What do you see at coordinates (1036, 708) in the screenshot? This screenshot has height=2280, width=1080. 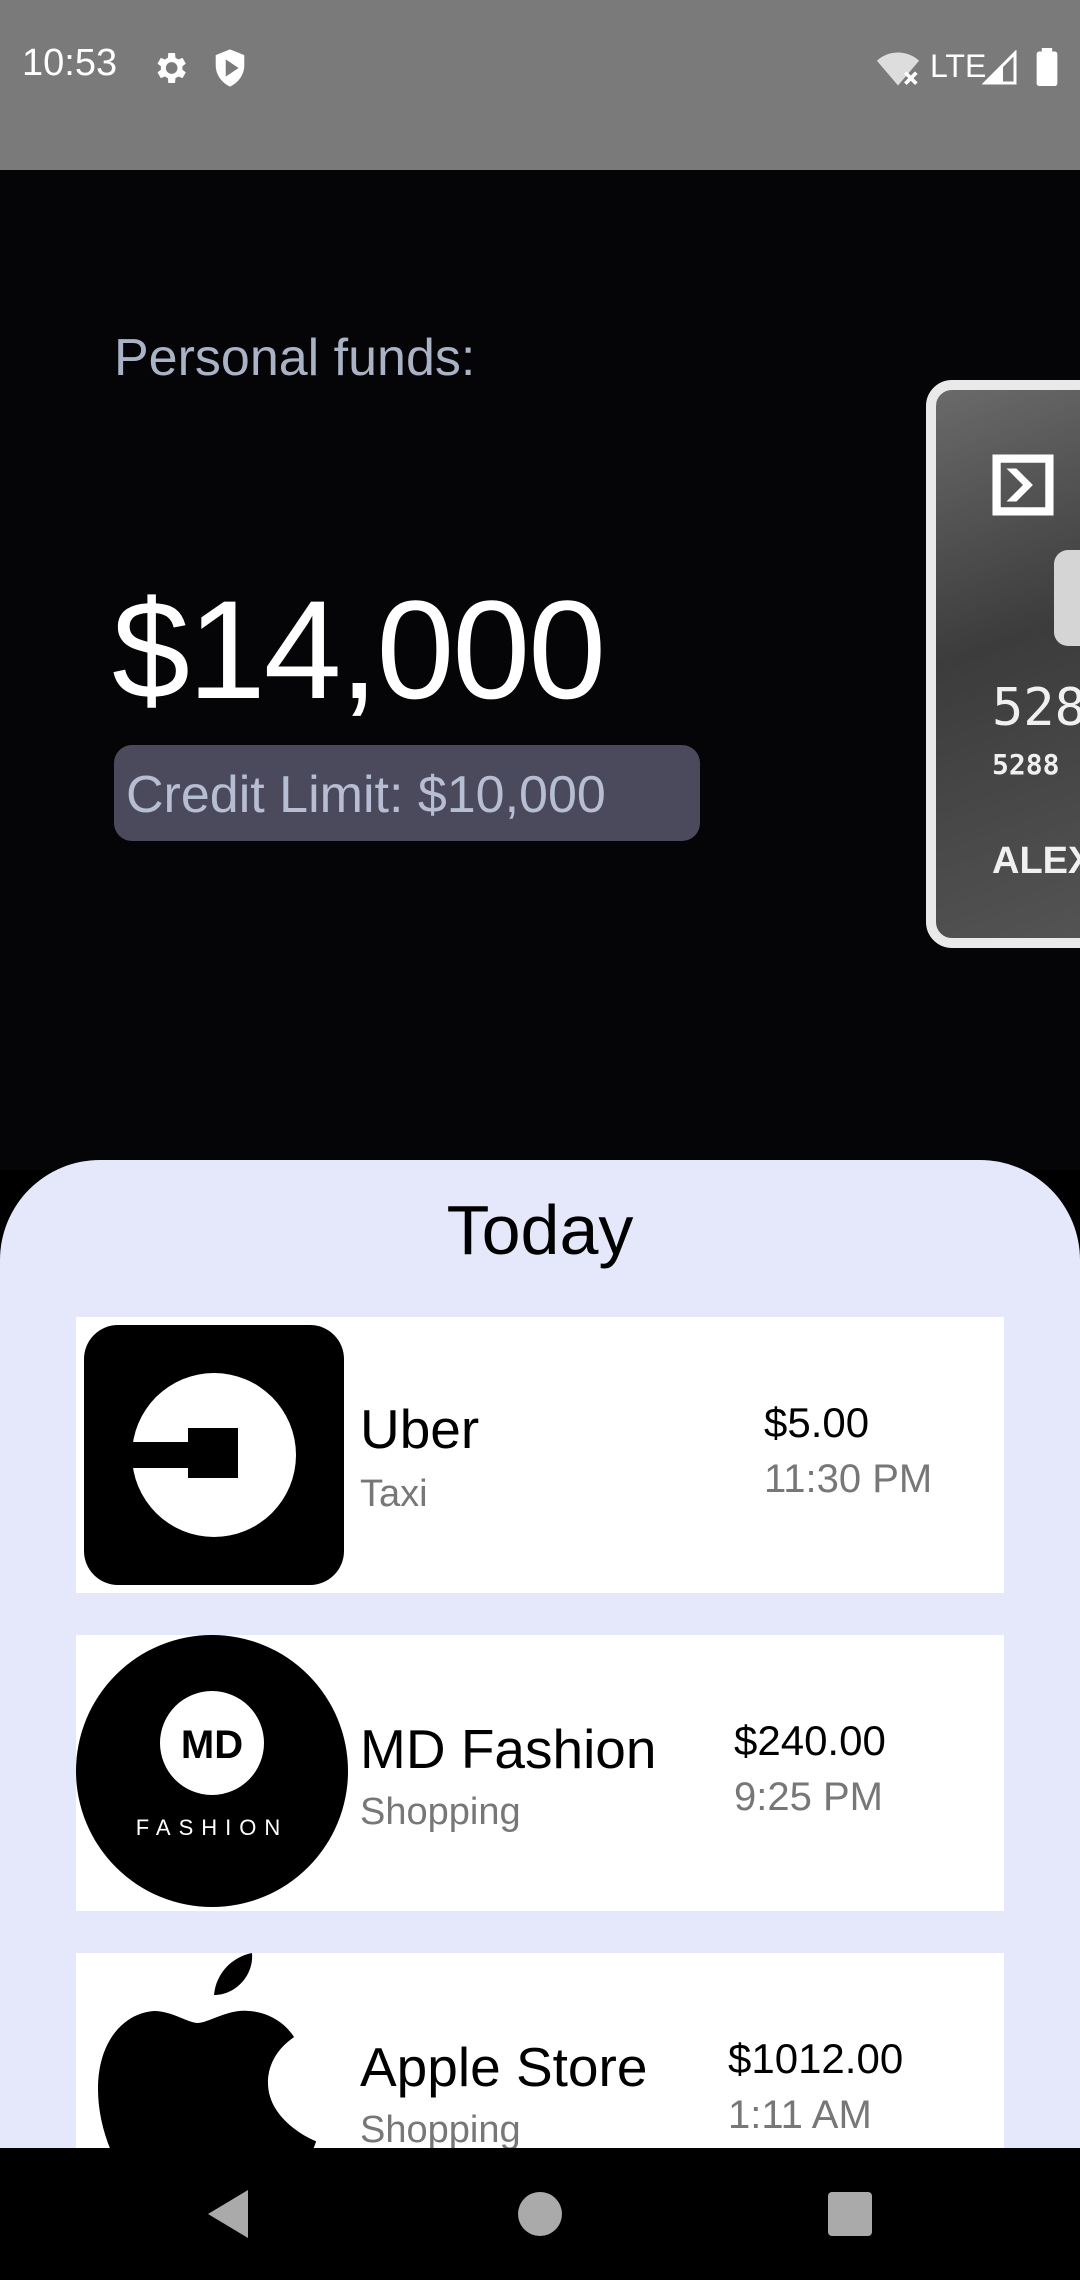 I see `card-number: 528` at bounding box center [1036, 708].